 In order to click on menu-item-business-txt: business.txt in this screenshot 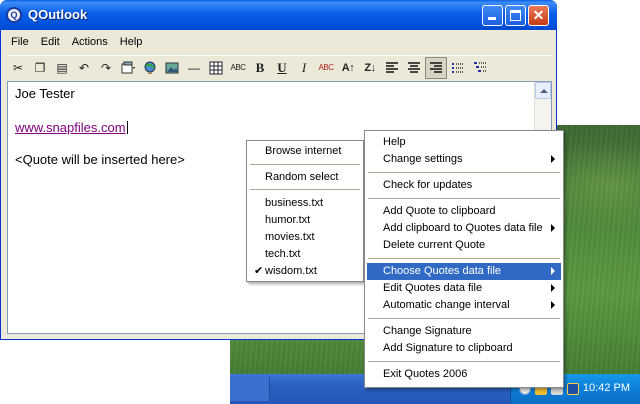, I will do `click(305, 203)`.